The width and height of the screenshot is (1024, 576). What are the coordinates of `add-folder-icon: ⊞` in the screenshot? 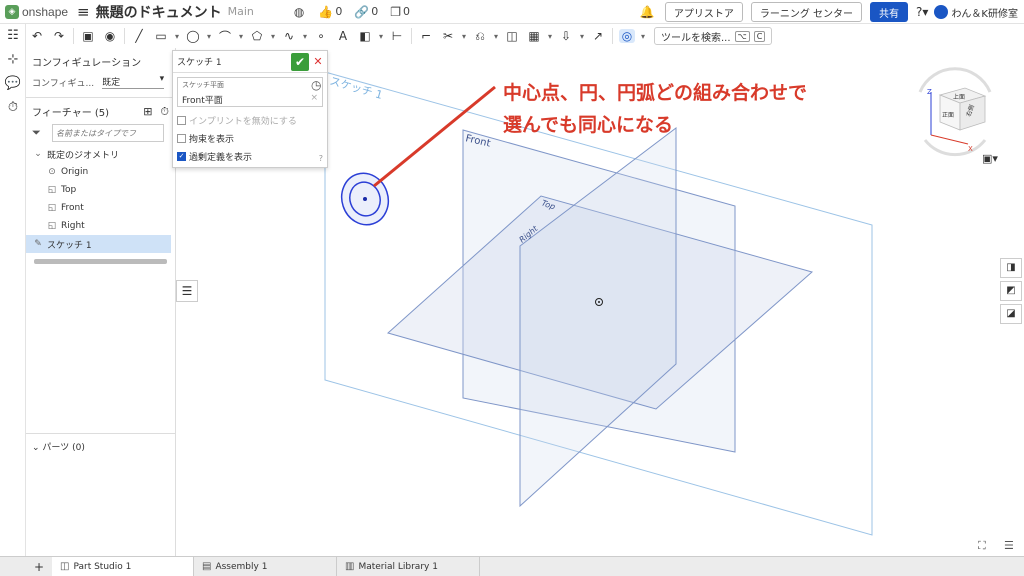 It's located at (147, 112).